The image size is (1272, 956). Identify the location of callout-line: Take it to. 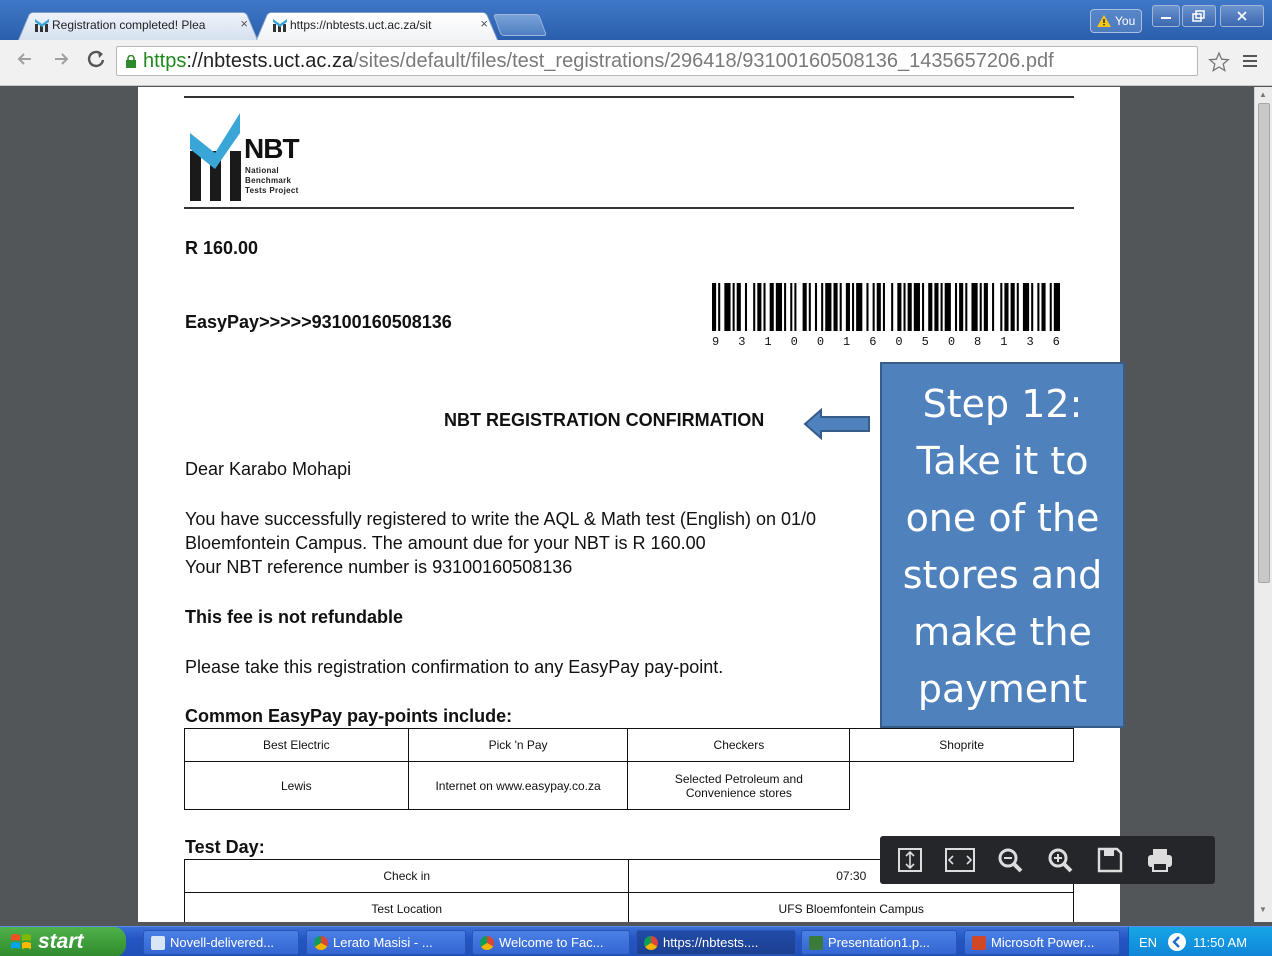
(1002, 461).